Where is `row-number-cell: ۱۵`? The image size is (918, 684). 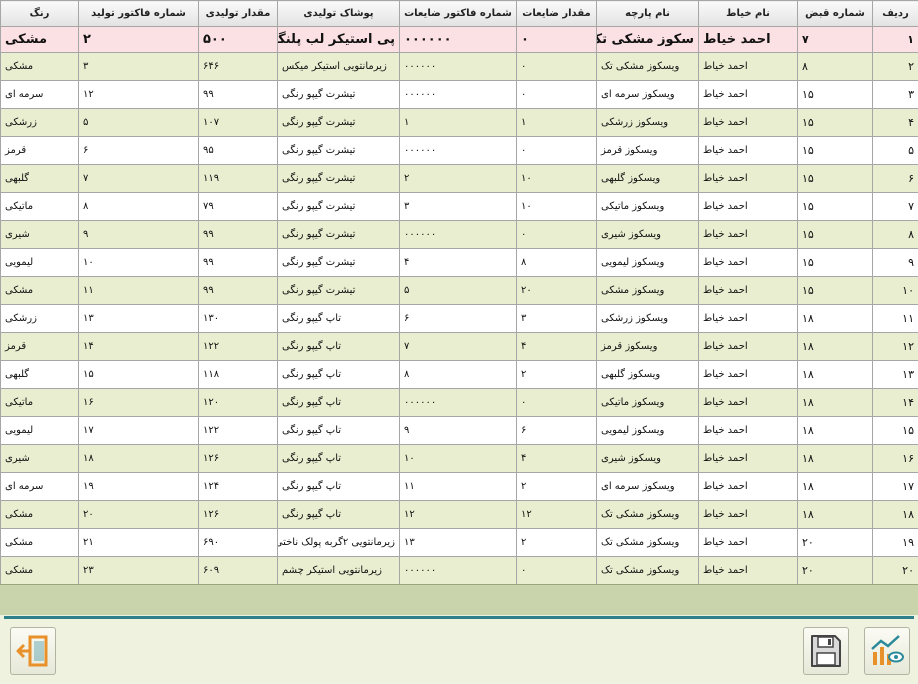 row-number-cell: ۱۵ is located at coordinates (895, 430).